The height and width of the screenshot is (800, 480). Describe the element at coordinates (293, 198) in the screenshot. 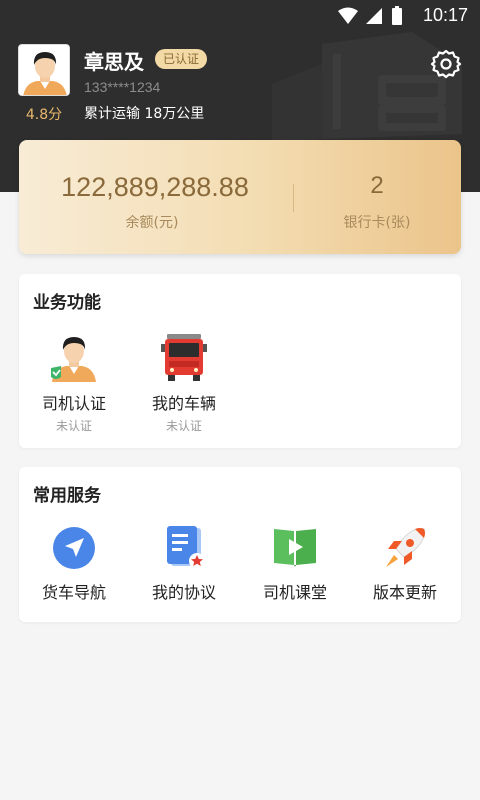

I see `card-divider` at that location.